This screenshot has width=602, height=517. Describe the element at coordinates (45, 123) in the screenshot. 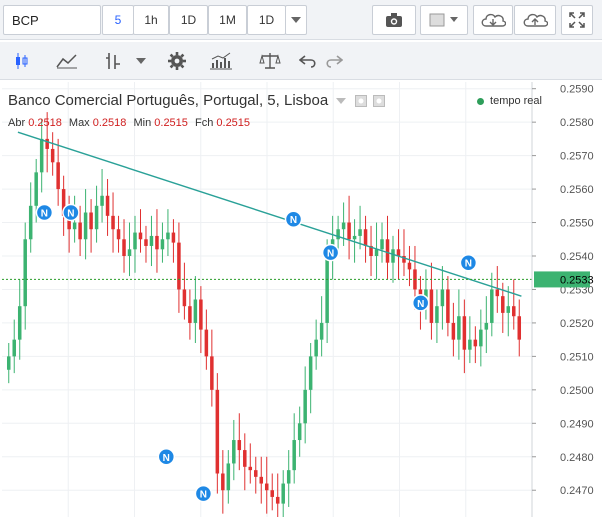

I see `open-value: 0.2518` at that location.